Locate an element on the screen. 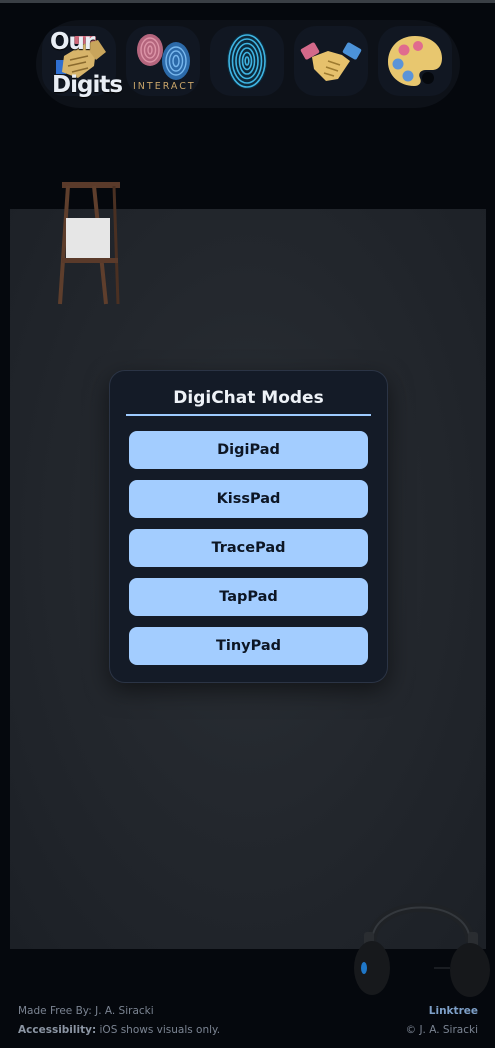 The width and height of the screenshot is (495, 1048). accessibility-note: Accessibility: iOS shows visuals only. is located at coordinates (119, 1030).